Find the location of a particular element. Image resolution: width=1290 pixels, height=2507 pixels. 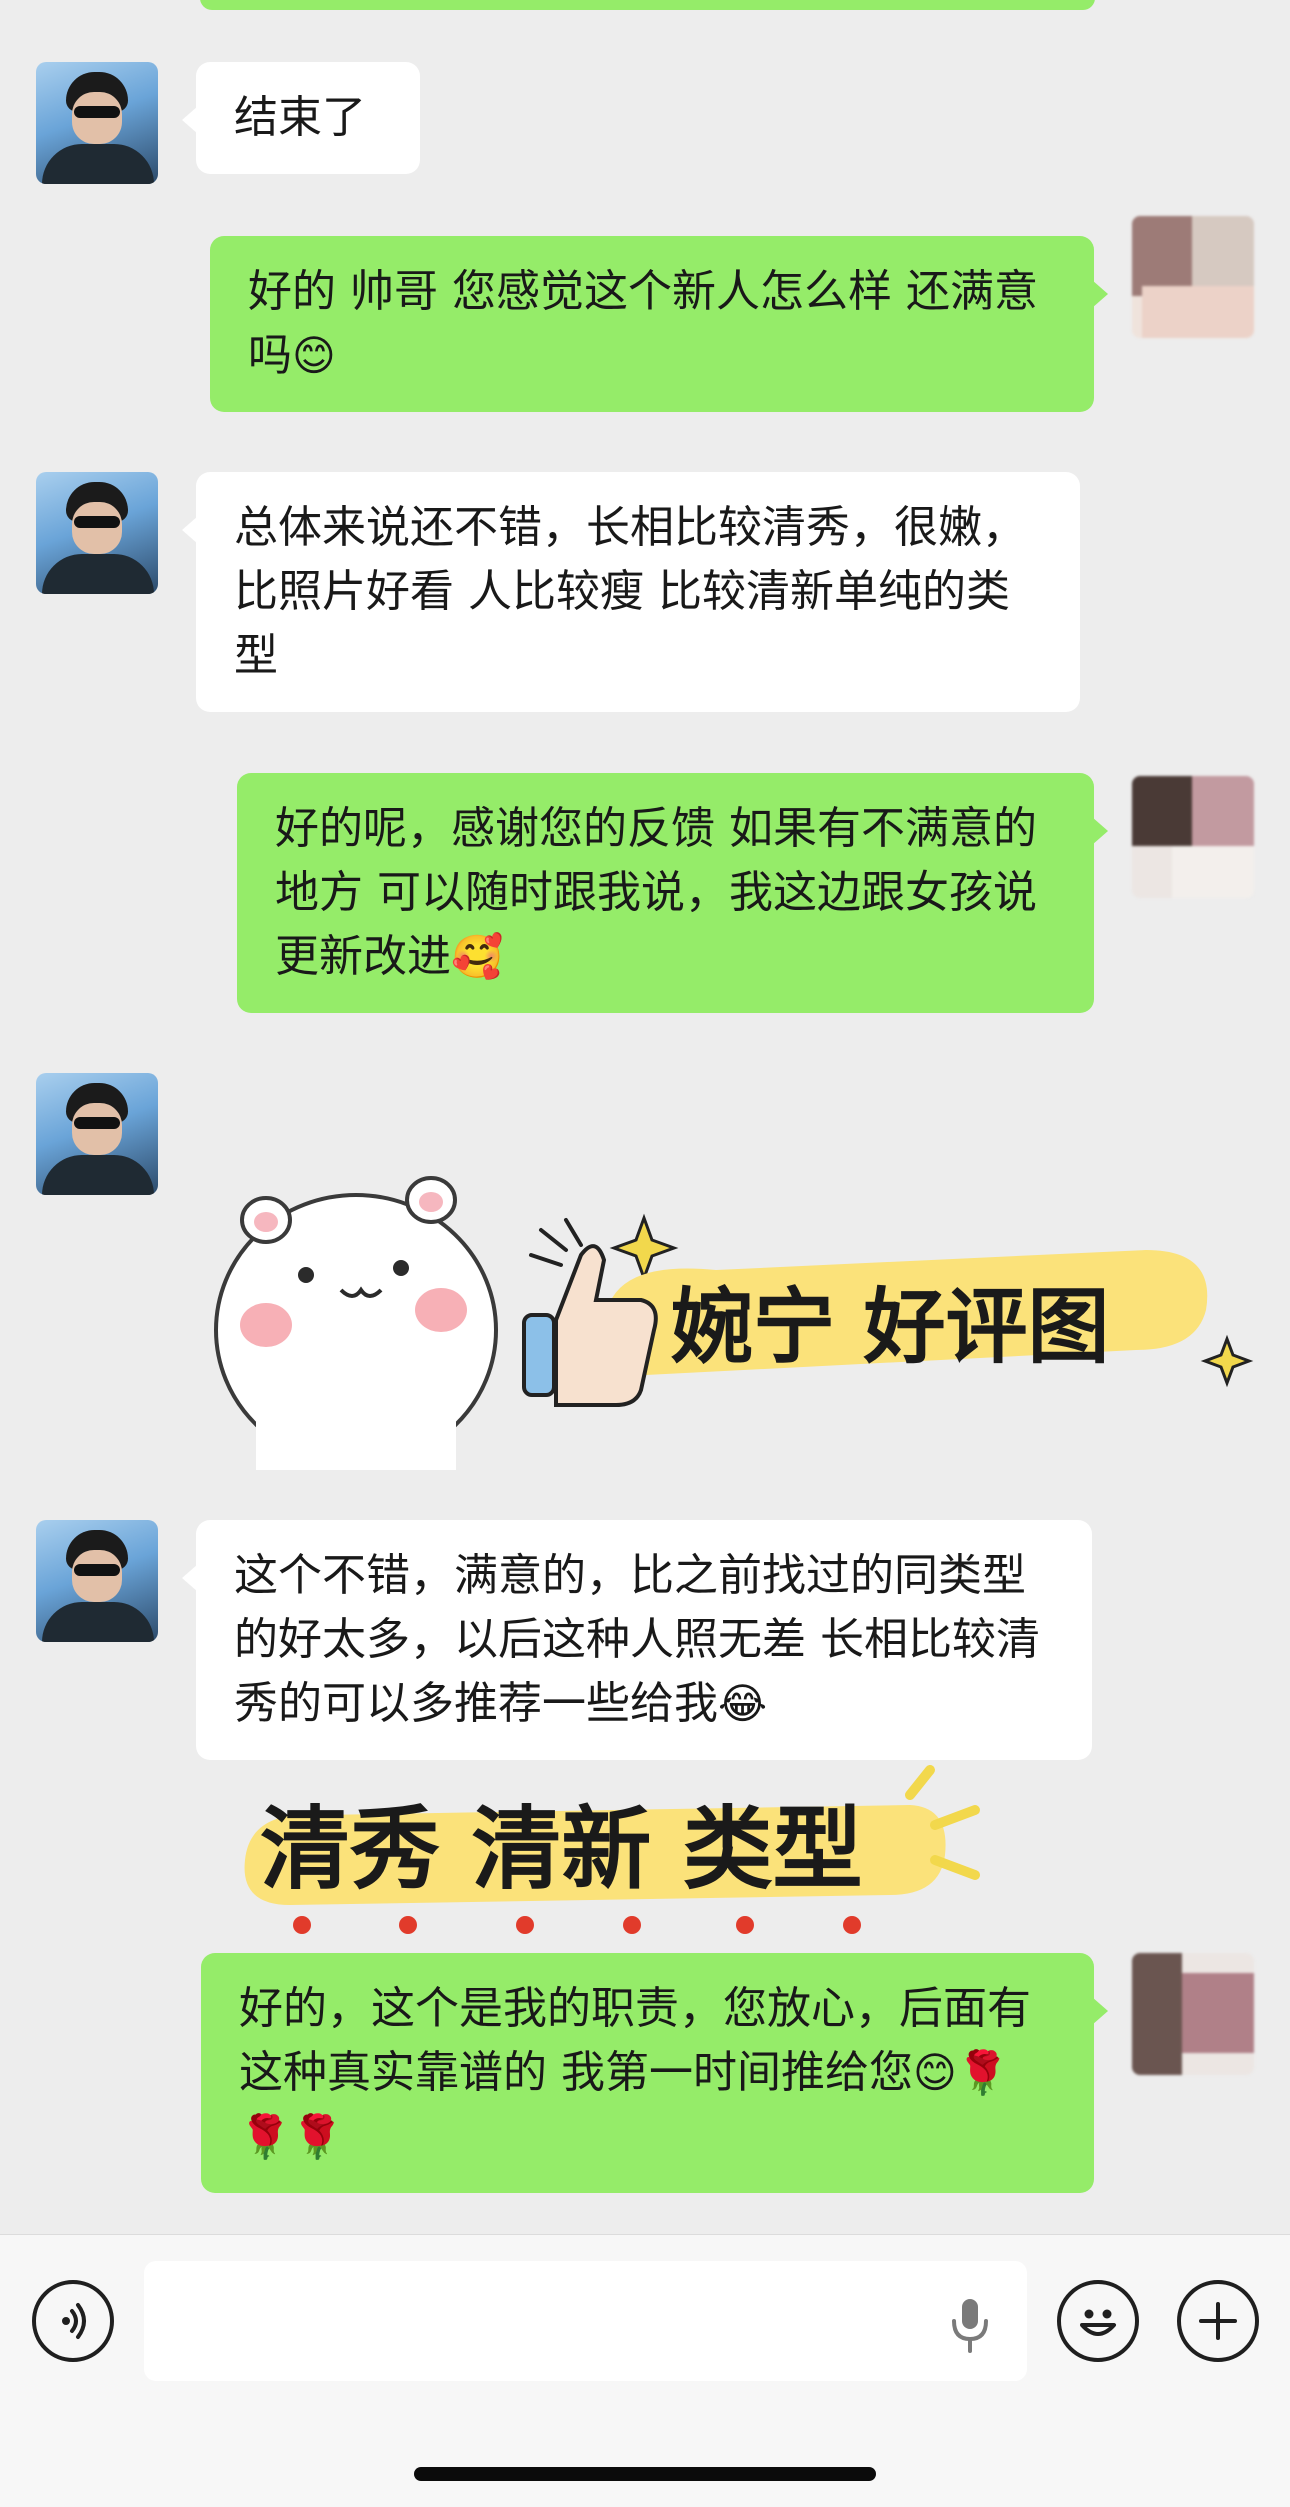

hug-emoji: 🥰 is located at coordinates (477, 956).